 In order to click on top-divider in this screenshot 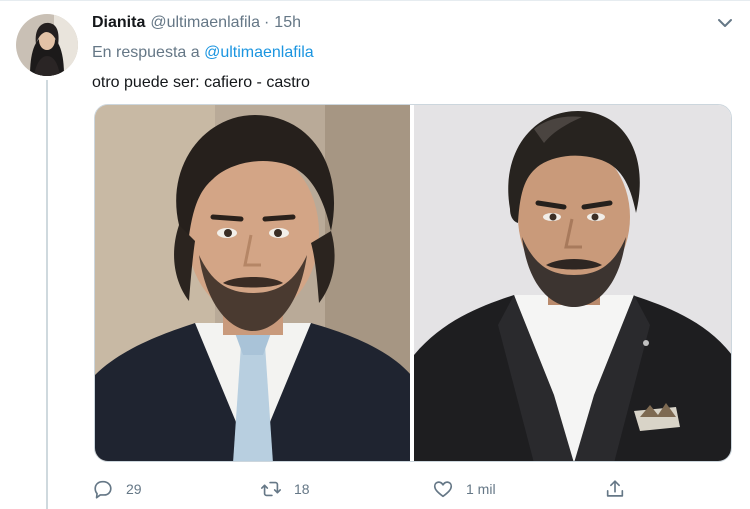, I will do `click(375, 0)`.